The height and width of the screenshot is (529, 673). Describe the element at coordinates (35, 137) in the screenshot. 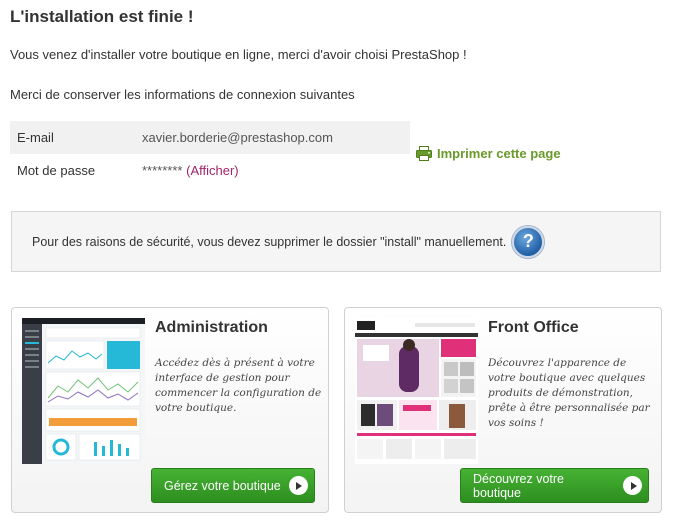

I see `email-label: E-mail` at that location.